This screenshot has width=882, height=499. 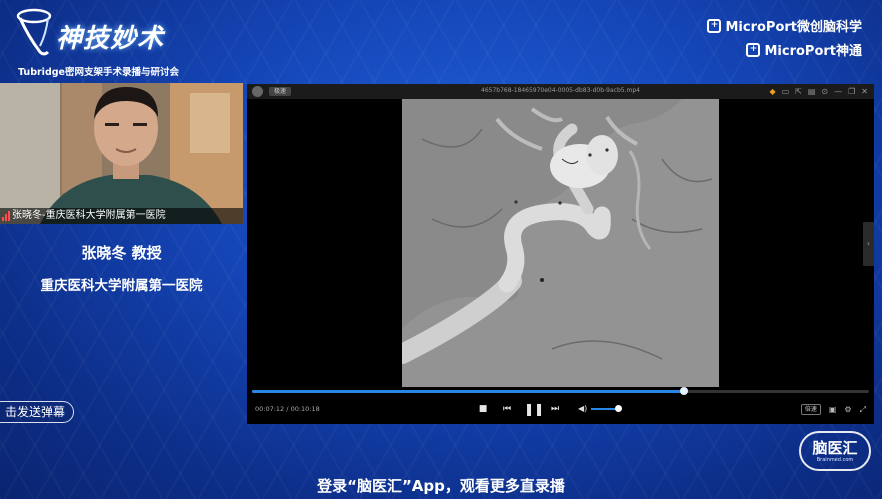 I want to click on speaker-video-frame, so click(x=121, y=153).